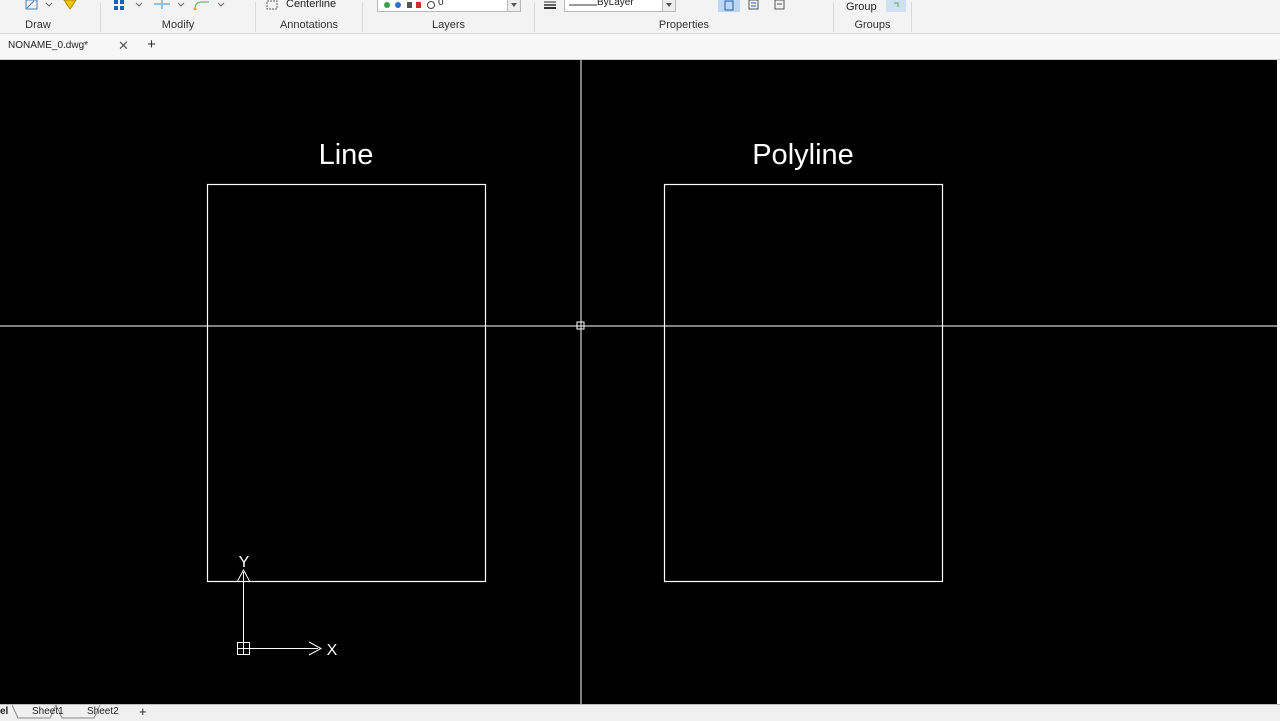  Describe the element at coordinates (309, 25) in the screenshot. I see `annotations-panel-title: Annotations` at that location.